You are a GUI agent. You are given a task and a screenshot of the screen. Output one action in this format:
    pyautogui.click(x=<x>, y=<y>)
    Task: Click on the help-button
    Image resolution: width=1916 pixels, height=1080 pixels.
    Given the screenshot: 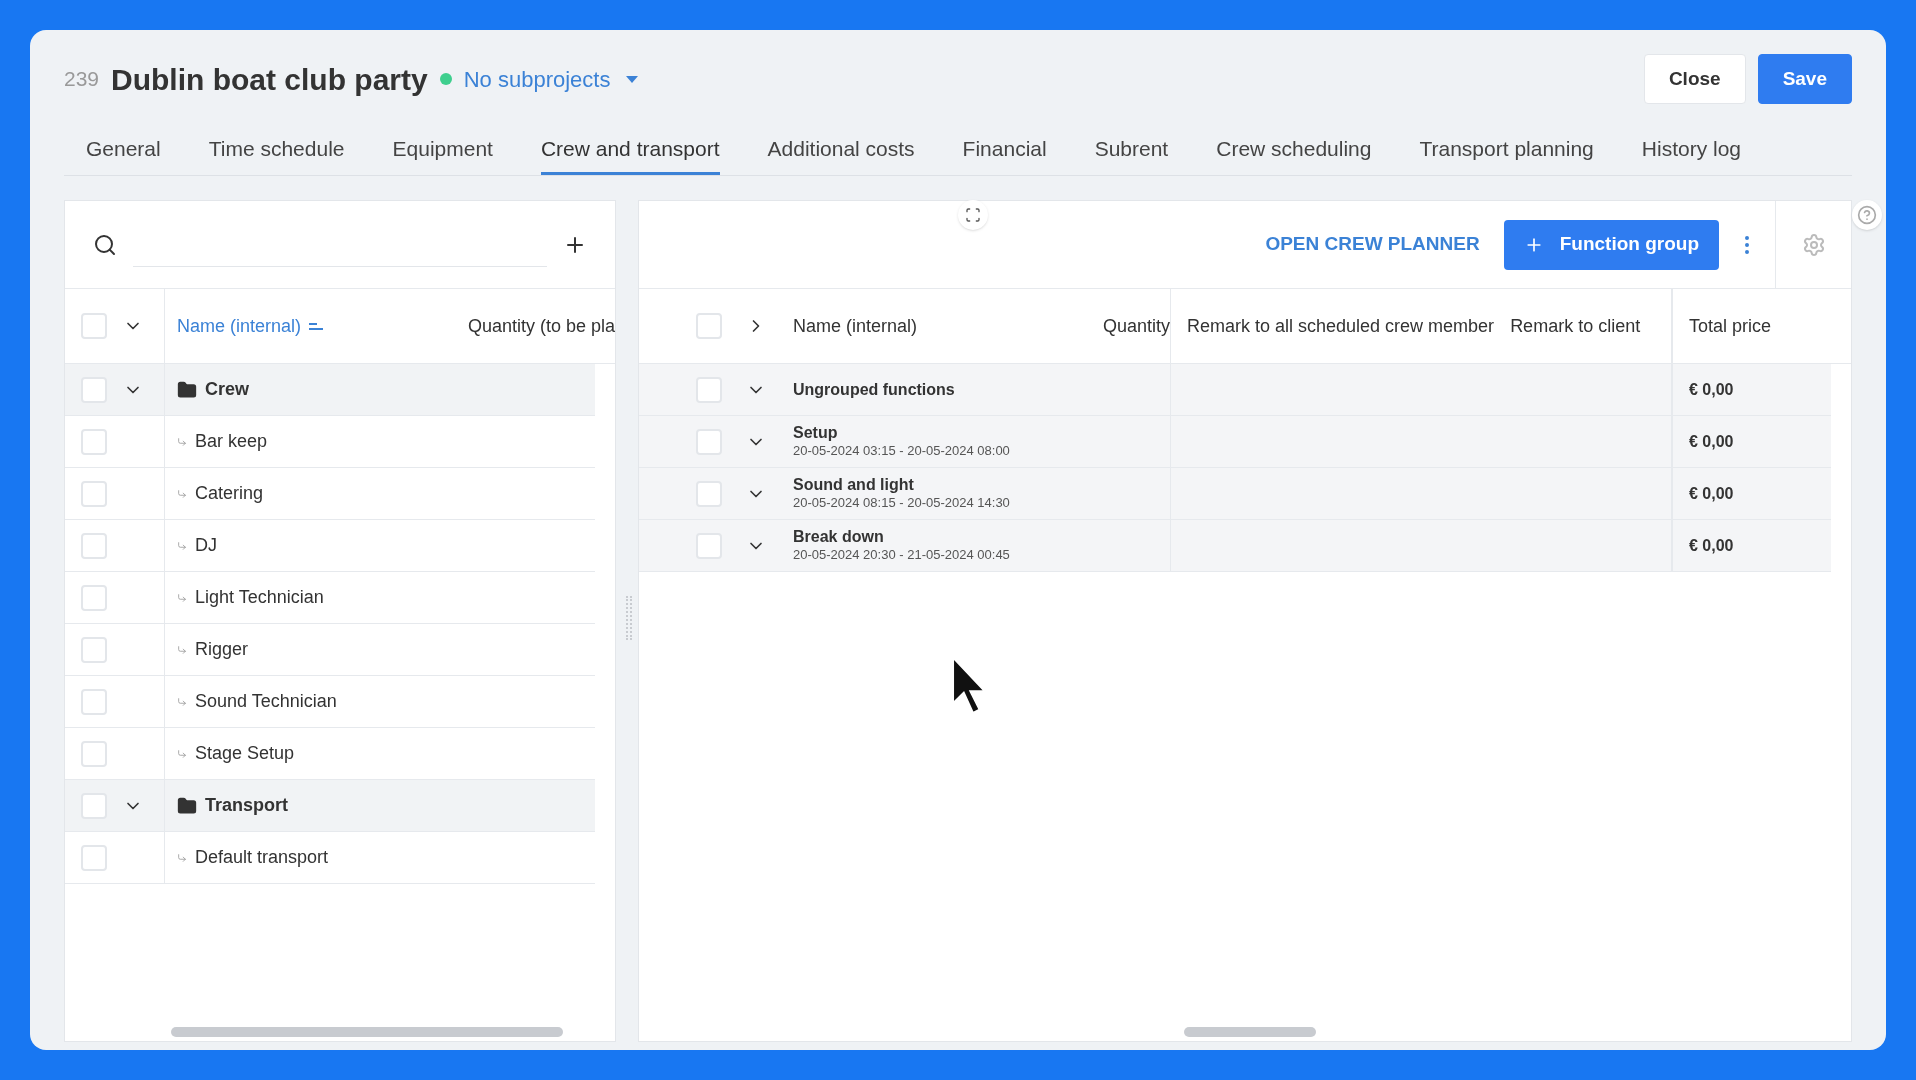 What is the action you would take?
    pyautogui.click(x=1867, y=215)
    